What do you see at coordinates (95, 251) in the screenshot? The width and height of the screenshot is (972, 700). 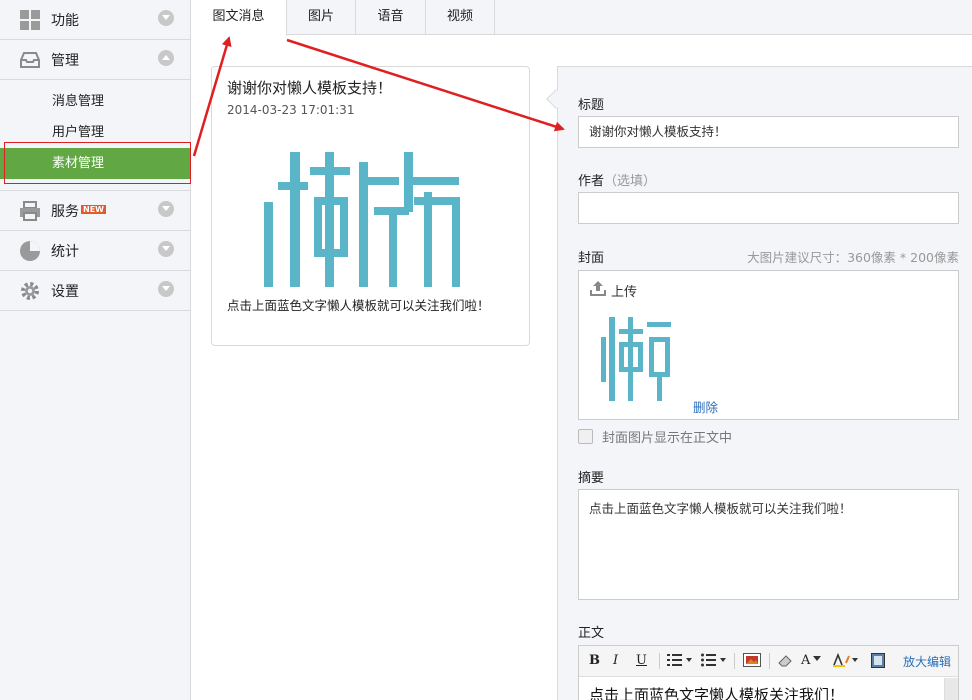 I see `sidebar-group-stats: 统计` at bounding box center [95, 251].